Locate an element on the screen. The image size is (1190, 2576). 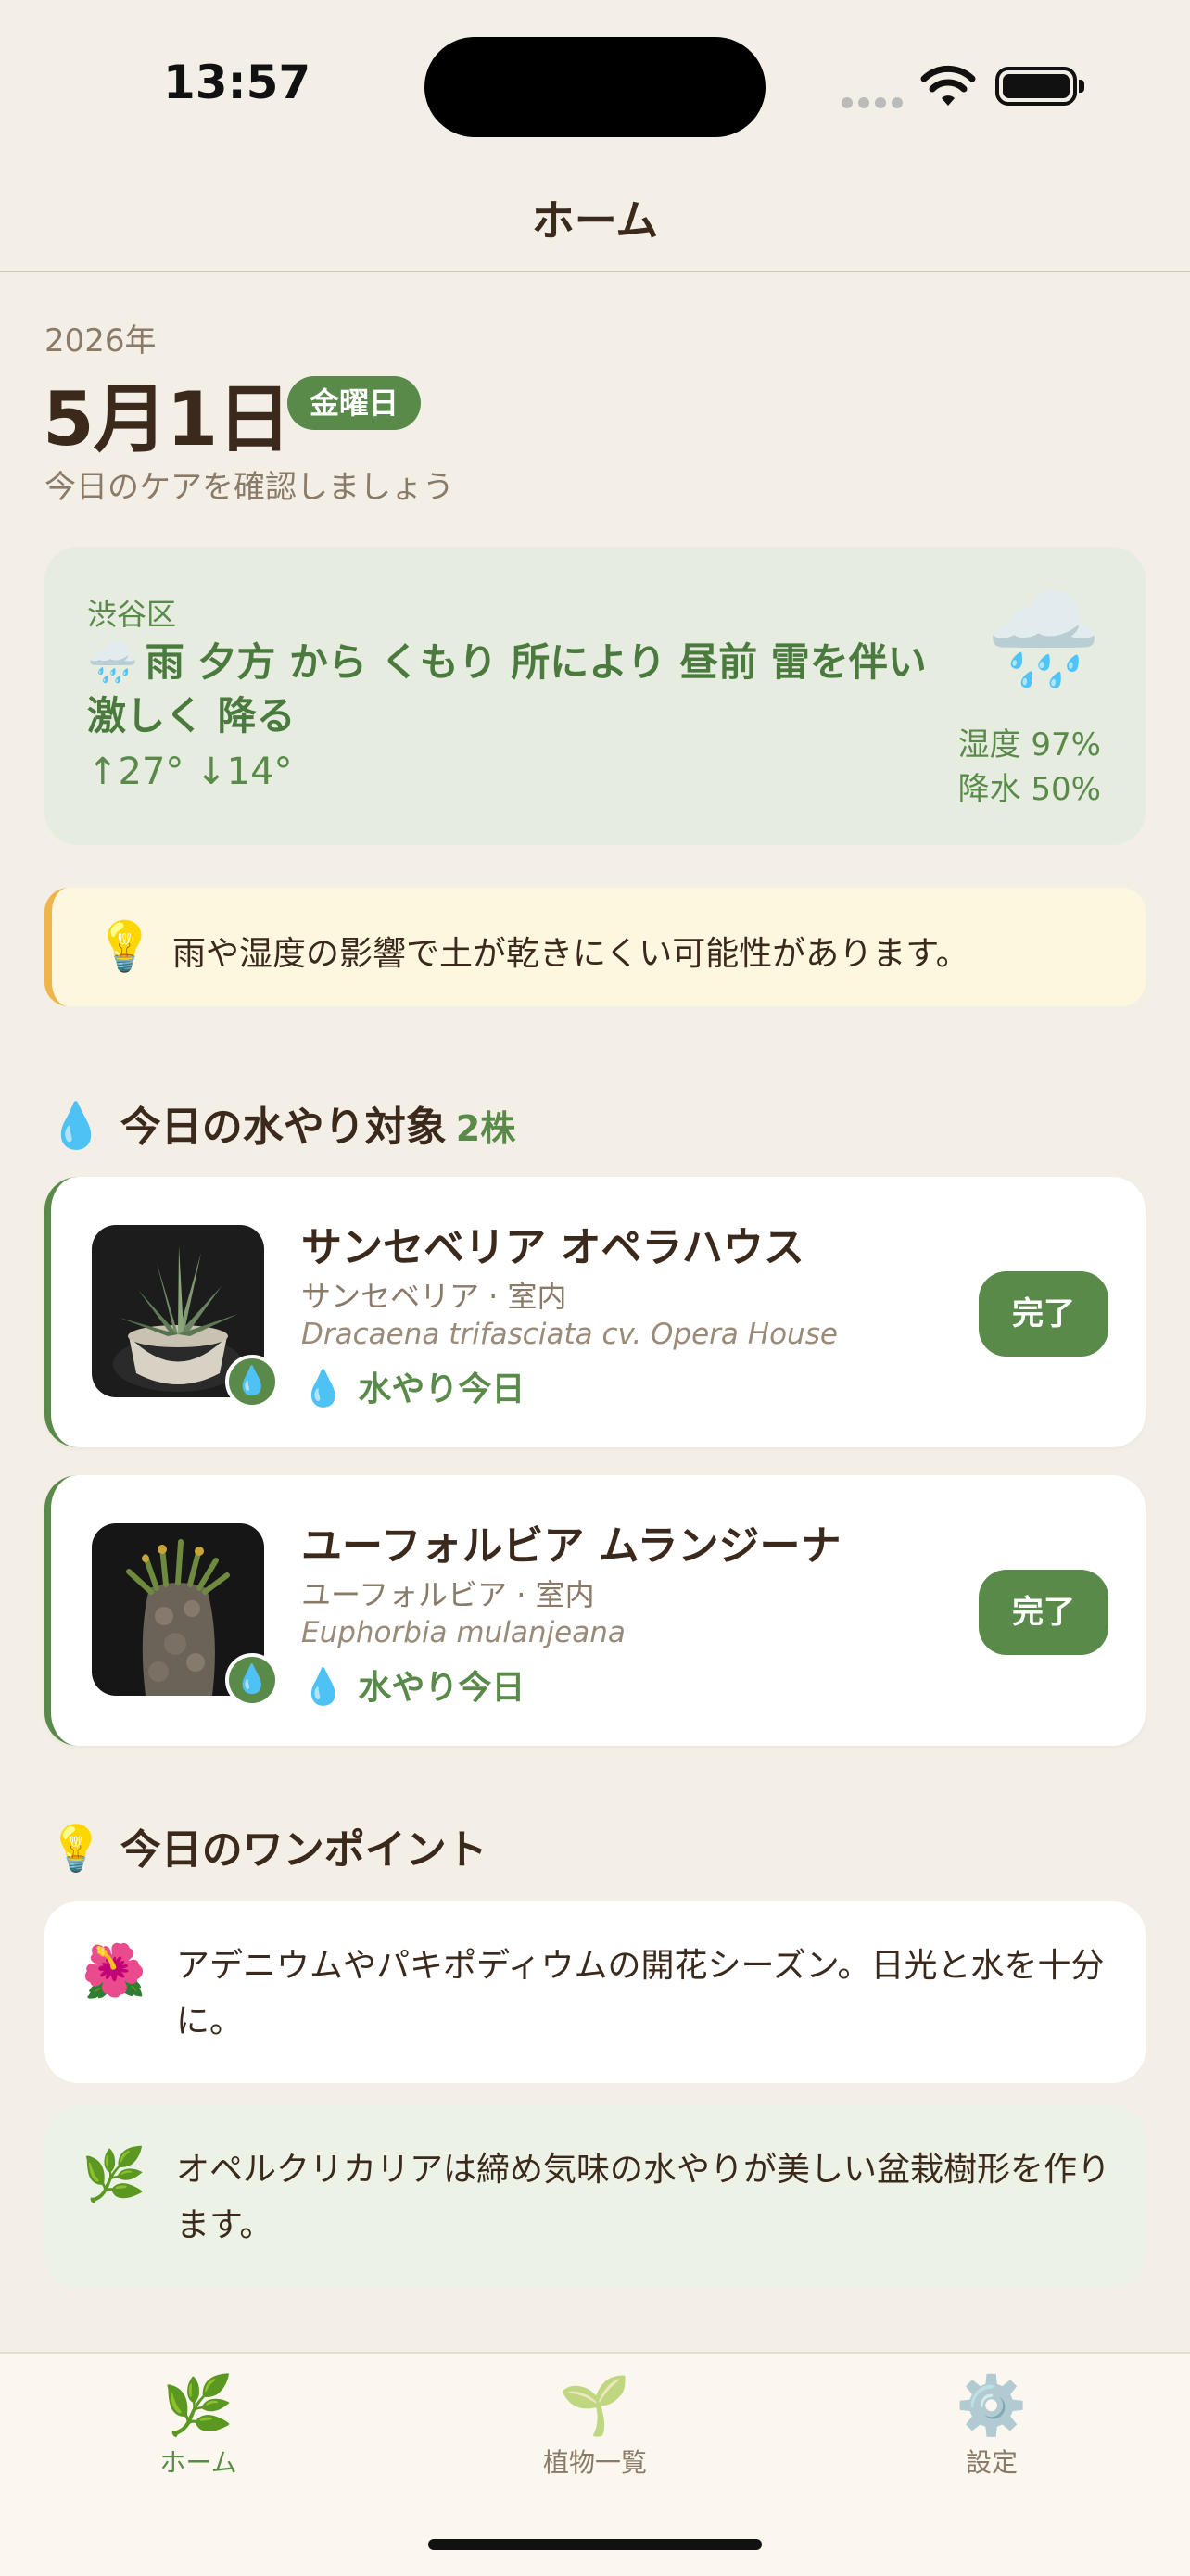
weather-temperatures: ↑27° ↓14° is located at coordinates (190, 772).